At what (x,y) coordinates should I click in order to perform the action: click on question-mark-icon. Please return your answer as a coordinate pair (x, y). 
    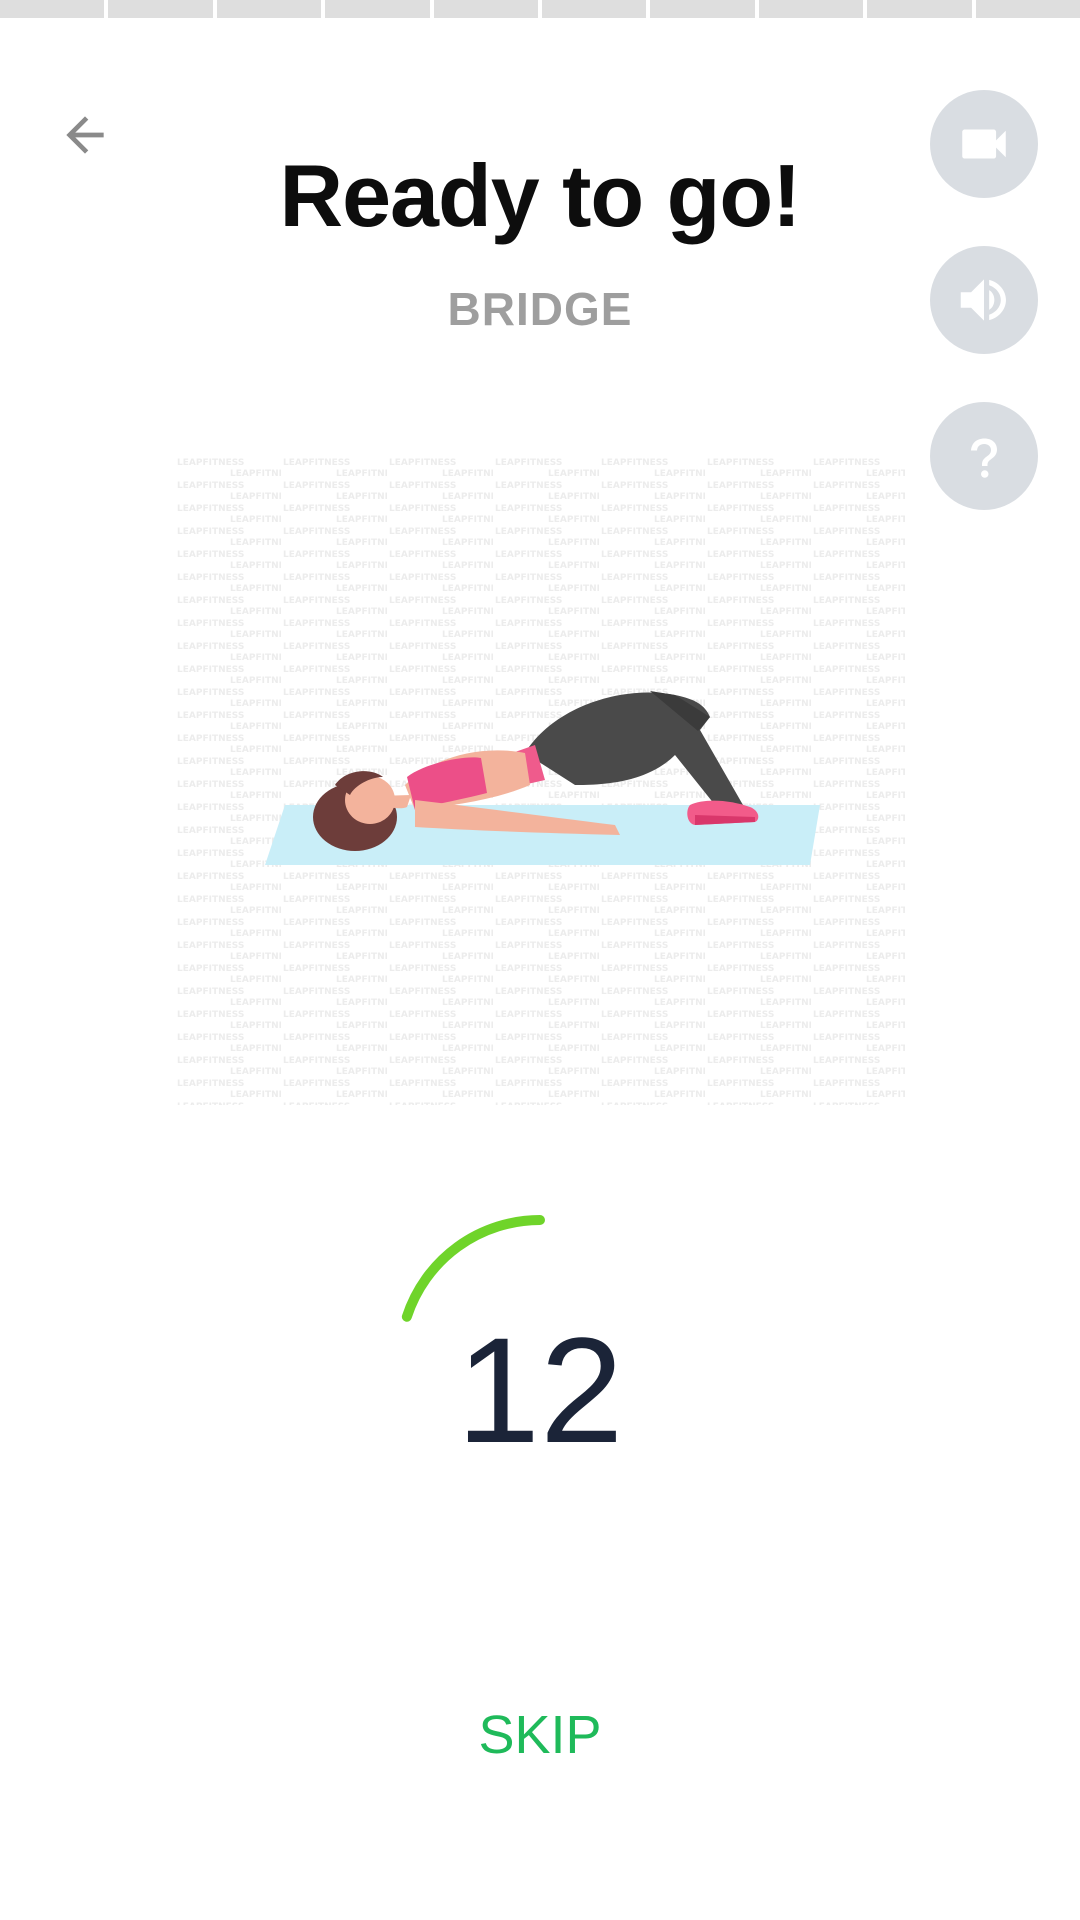
    Looking at the image, I should click on (984, 458).